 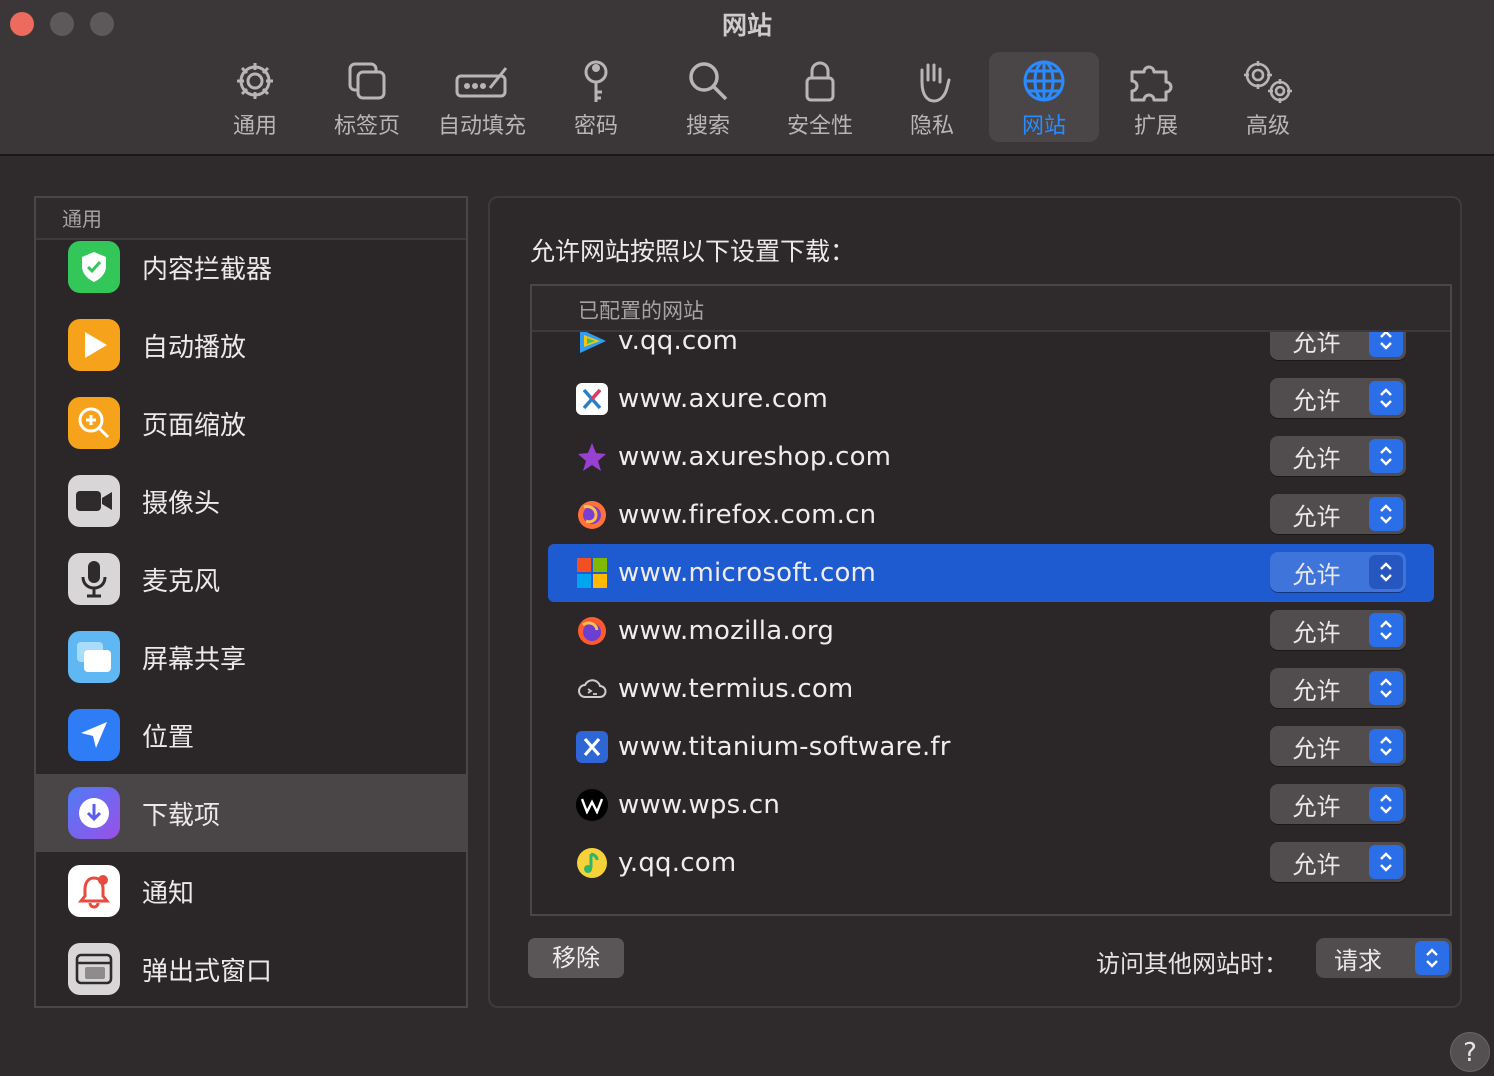 I want to click on axure-icon, so click(x=592, y=399).